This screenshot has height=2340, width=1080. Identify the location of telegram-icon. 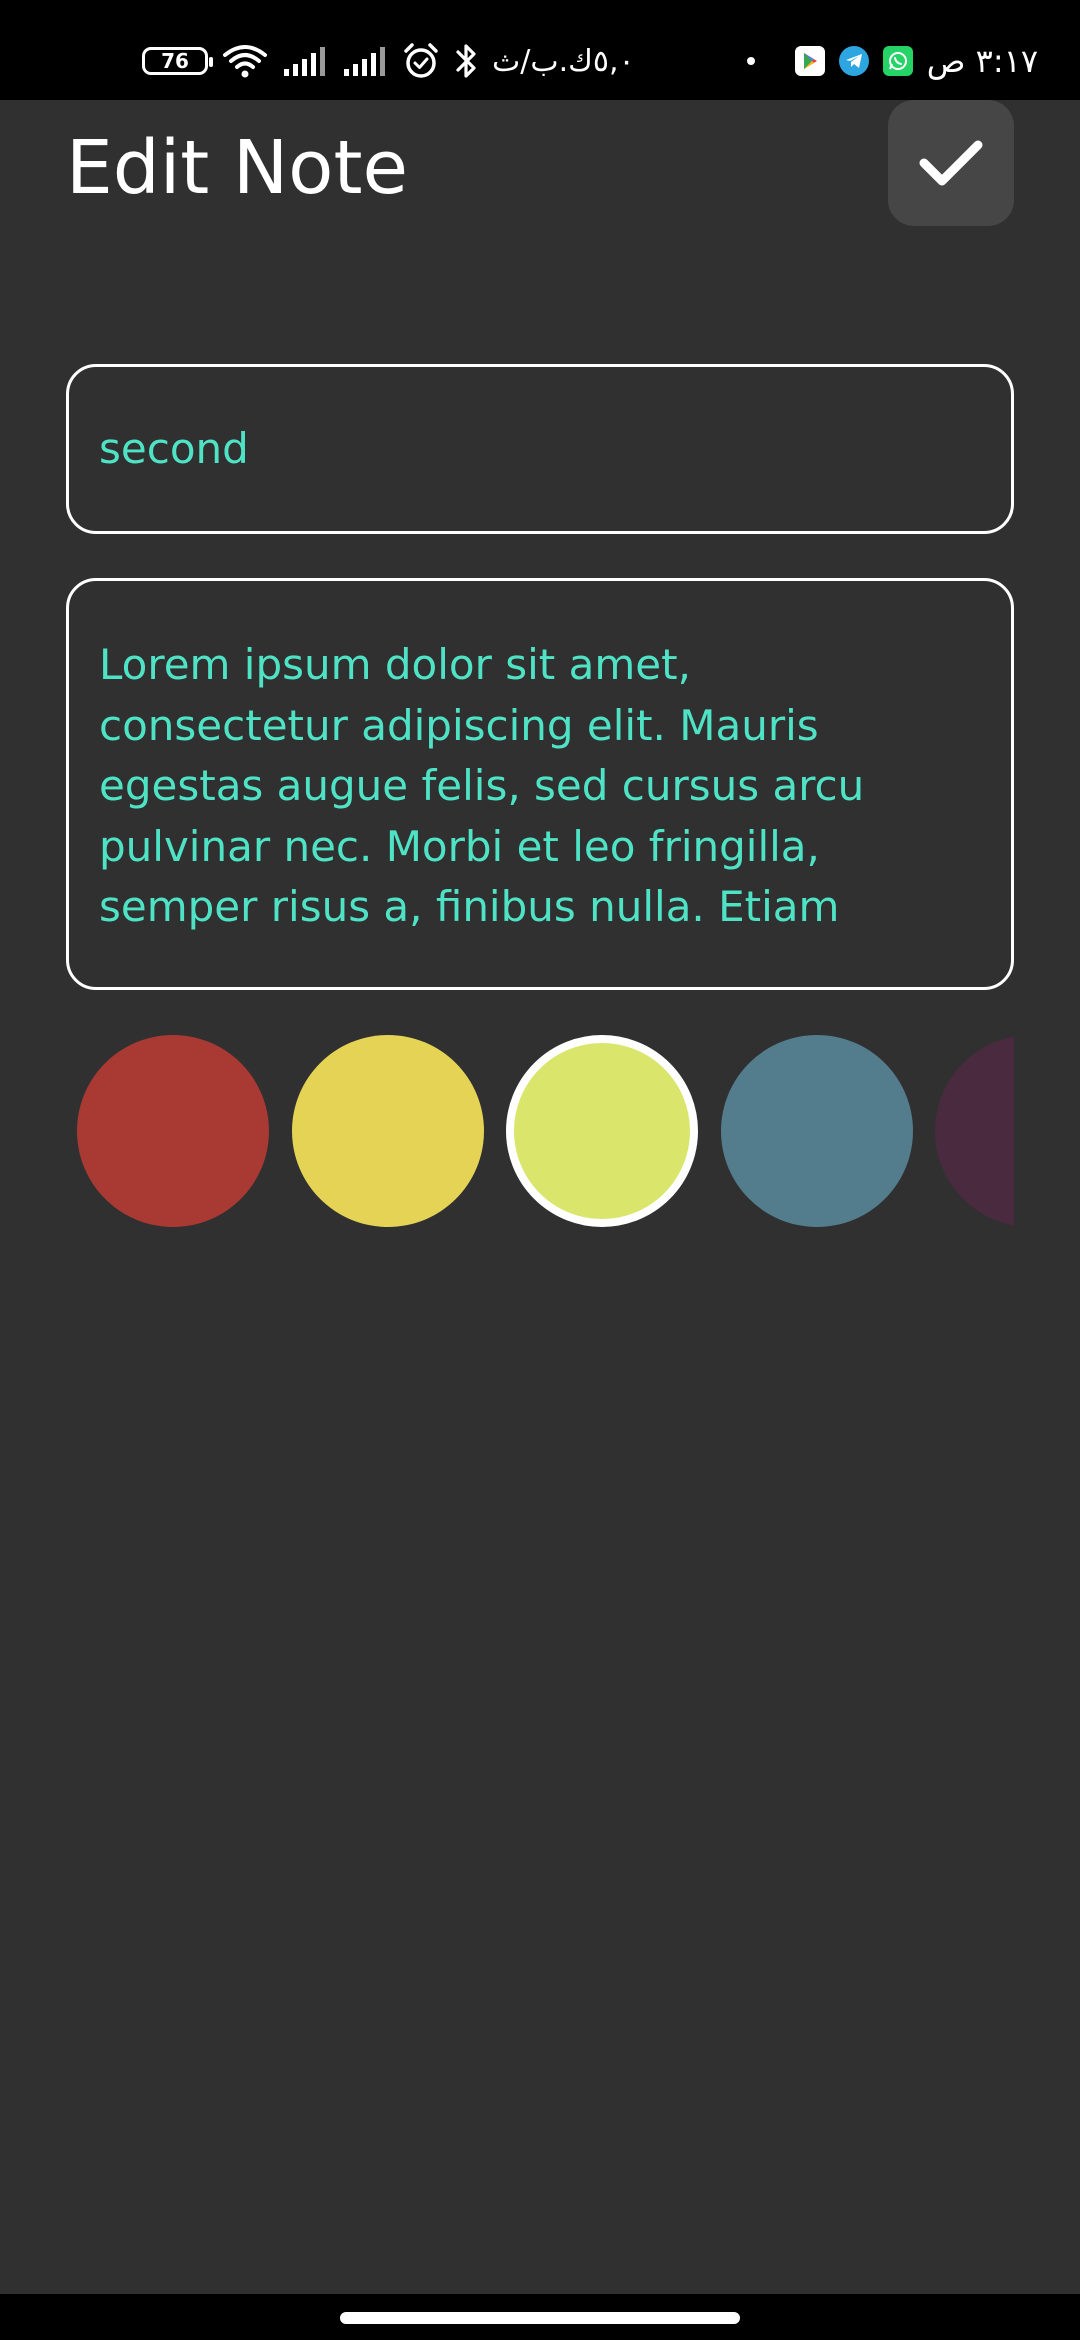
(853, 61).